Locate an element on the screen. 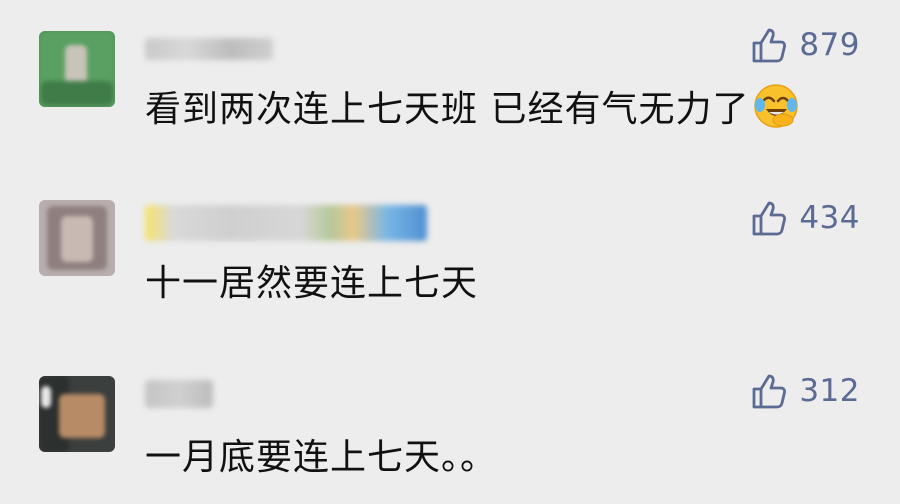 The width and height of the screenshot is (900, 504). comment-text: 一月底要连上七天。。 is located at coordinates (321, 457).